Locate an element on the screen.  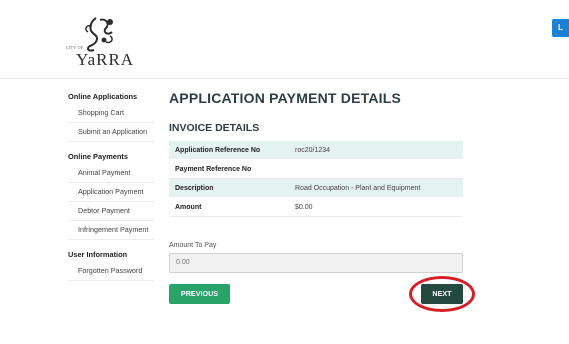
sidebar-group-user-information: User Information Forgotten Password is located at coordinates (111, 264).